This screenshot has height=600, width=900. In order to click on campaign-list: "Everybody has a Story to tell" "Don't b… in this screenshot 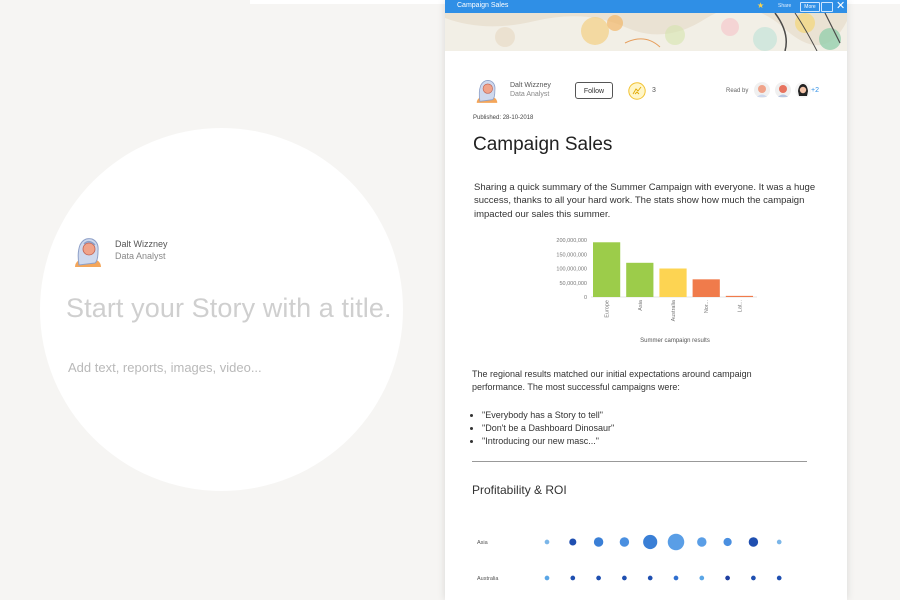, I will do `click(543, 428)`.